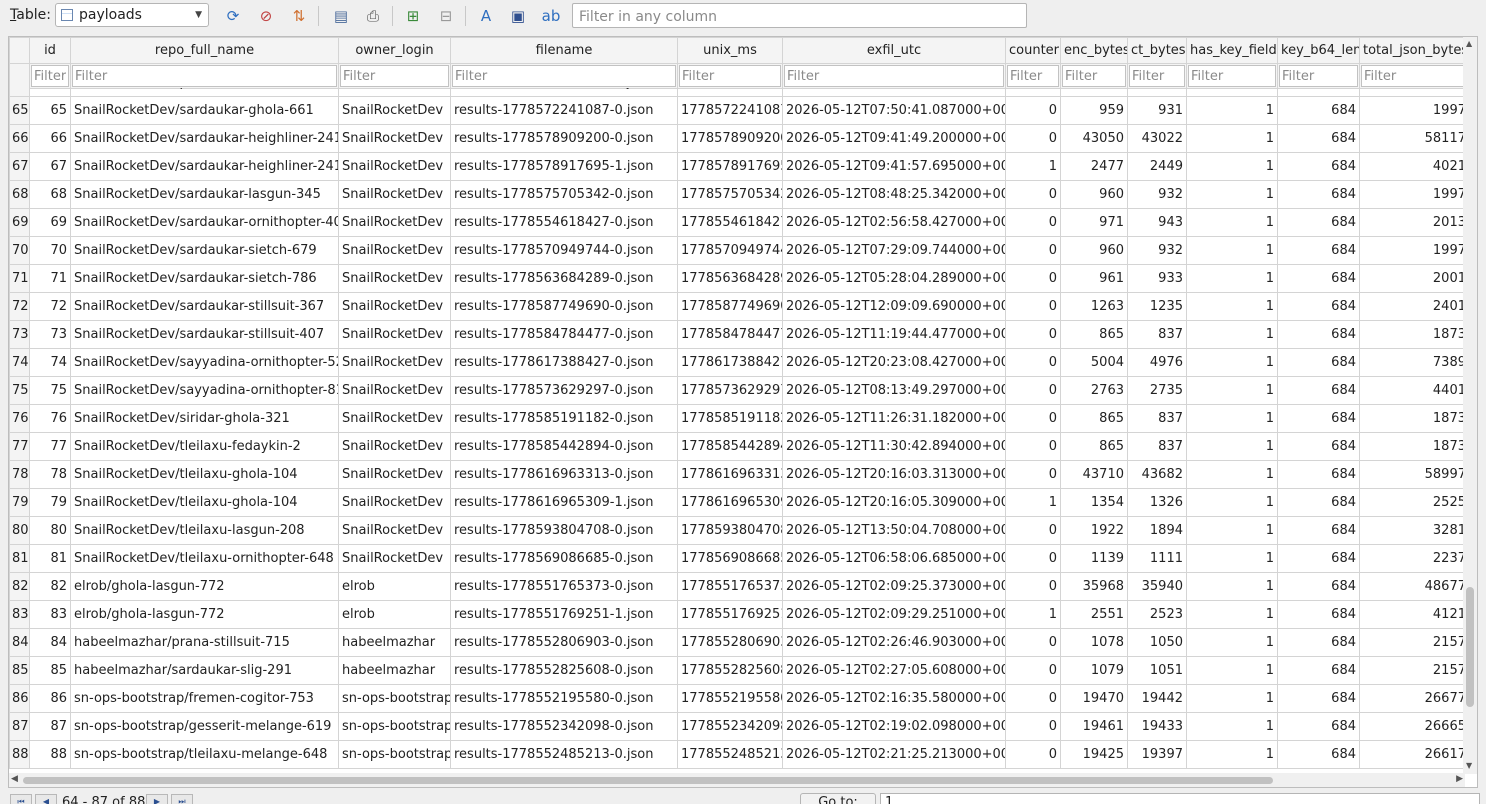 This screenshot has width=1486, height=804. What do you see at coordinates (564, 390) in the screenshot?
I see `cell-filename: results-1778573629297-0.json` at bounding box center [564, 390].